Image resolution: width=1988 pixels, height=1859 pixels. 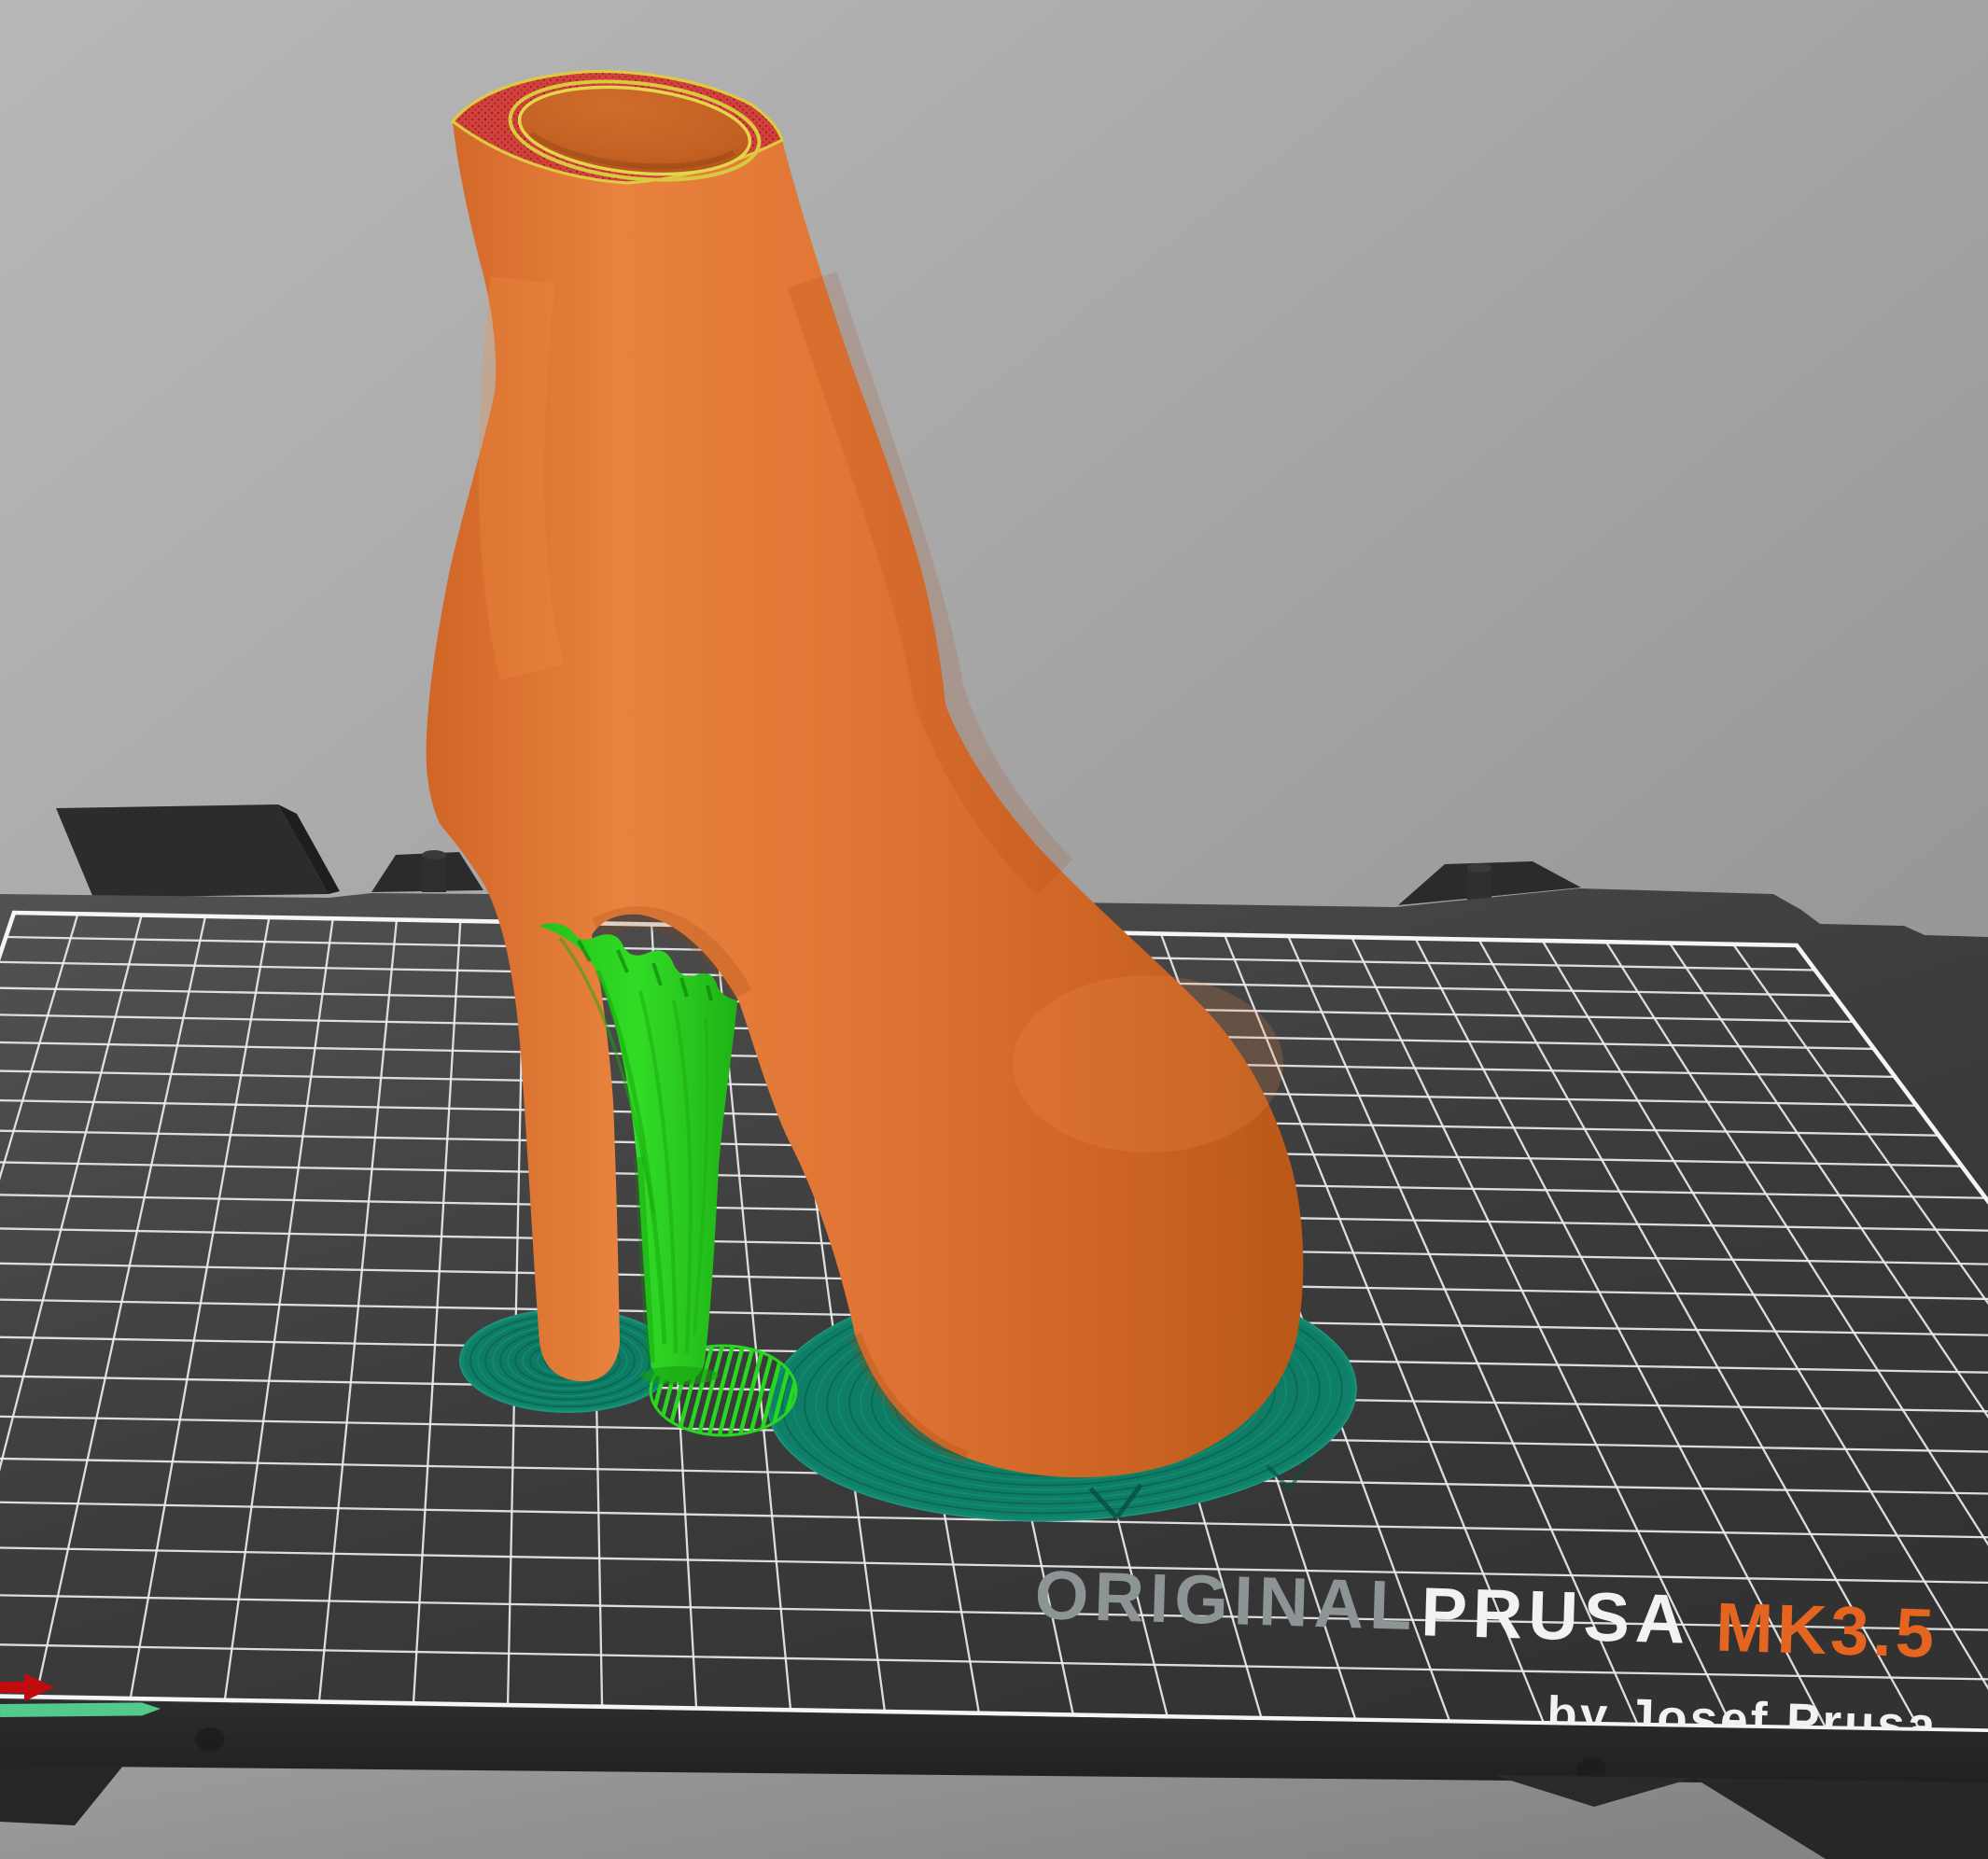 What do you see at coordinates (198, 851) in the screenshot?
I see `bed-rear-clip-left` at bounding box center [198, 851].